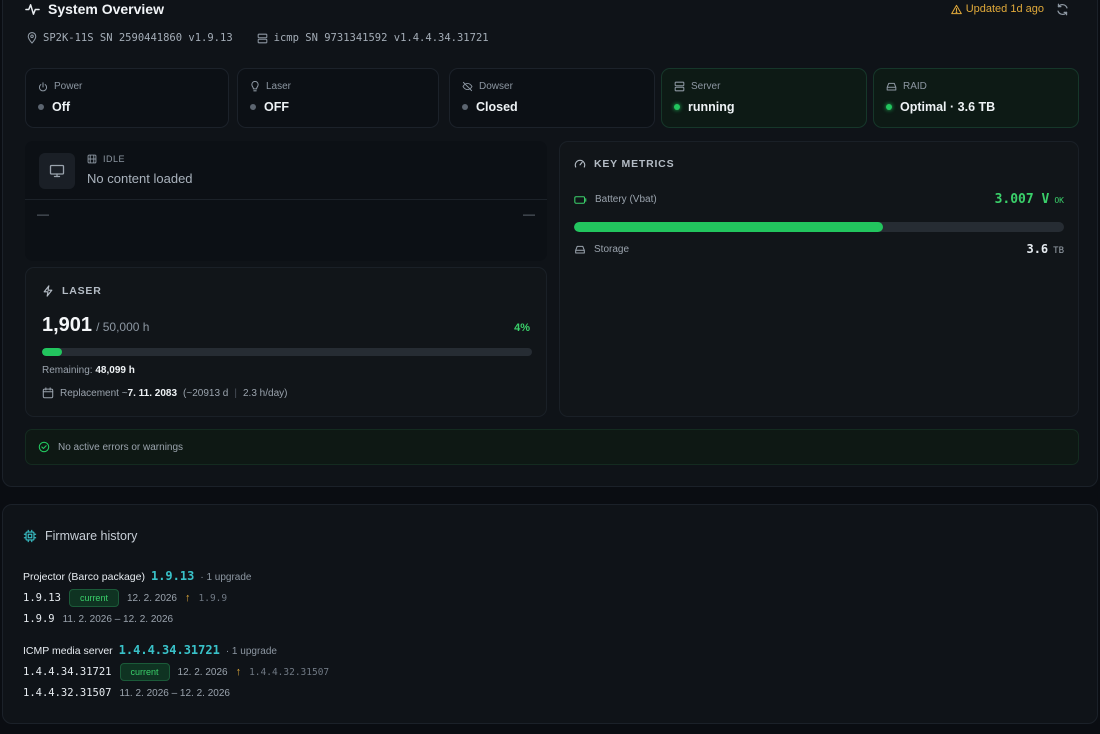 The image size is (1100, 734). I want to click on current-badge: current, so click(93, 598).